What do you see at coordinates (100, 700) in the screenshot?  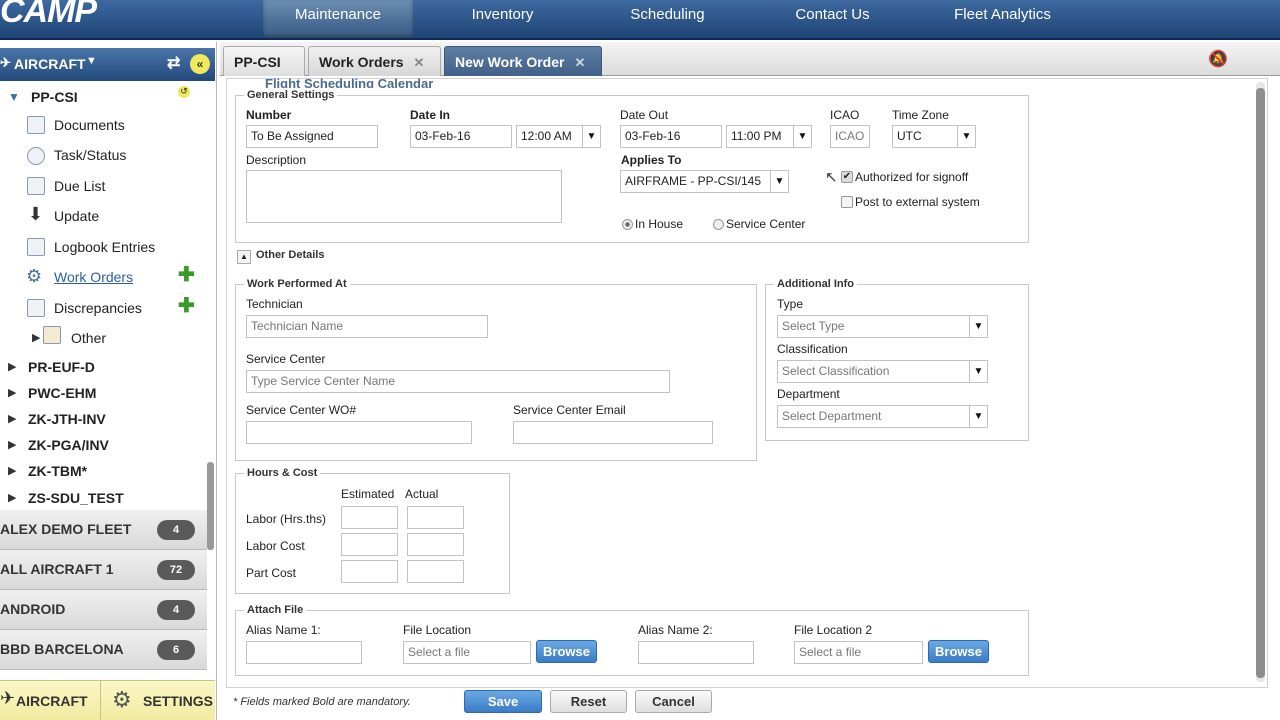 I see `divider` at bounding box center [100, 700].